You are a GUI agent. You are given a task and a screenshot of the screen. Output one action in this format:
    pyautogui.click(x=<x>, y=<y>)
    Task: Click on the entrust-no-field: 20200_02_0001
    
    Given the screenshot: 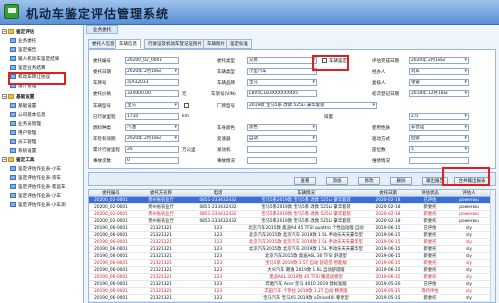 What is the action you would take?
    pyautogui.click(x=152, y=60)
    